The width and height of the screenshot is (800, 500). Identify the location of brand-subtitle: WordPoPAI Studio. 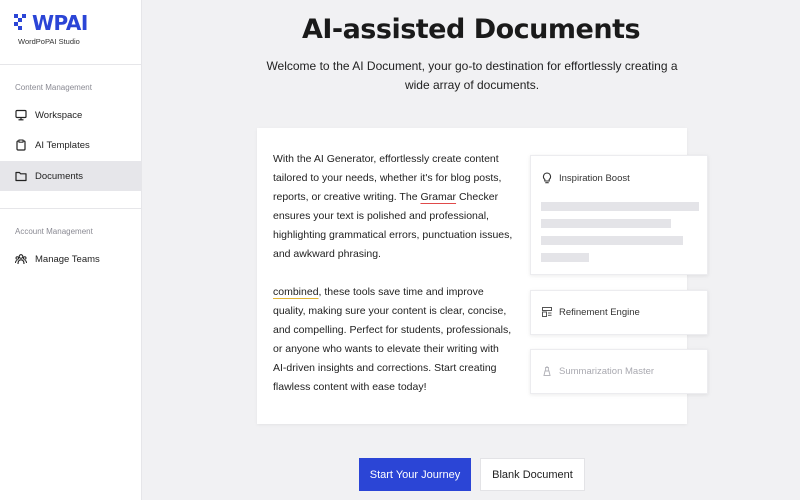
(49, 41).